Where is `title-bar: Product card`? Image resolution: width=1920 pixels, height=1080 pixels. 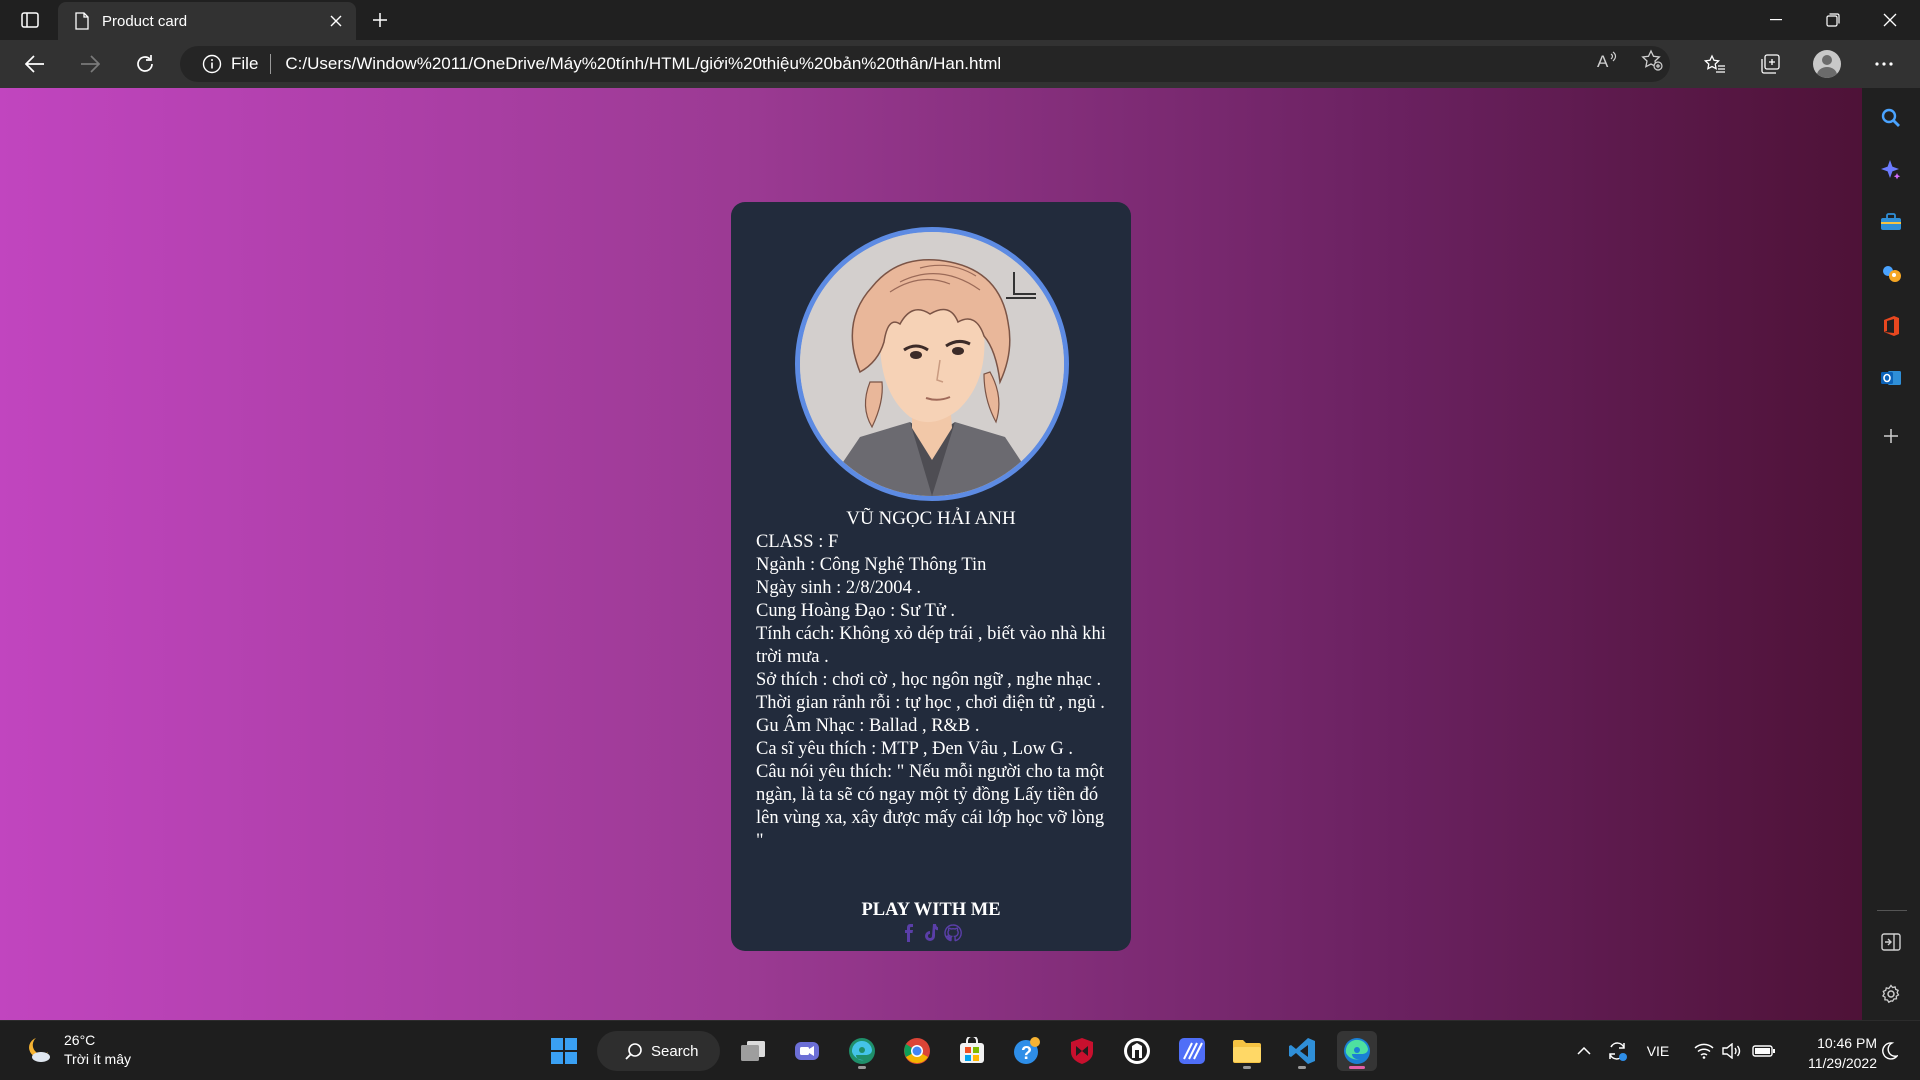 title-bar: Product card is located at coordinates (960, 20).